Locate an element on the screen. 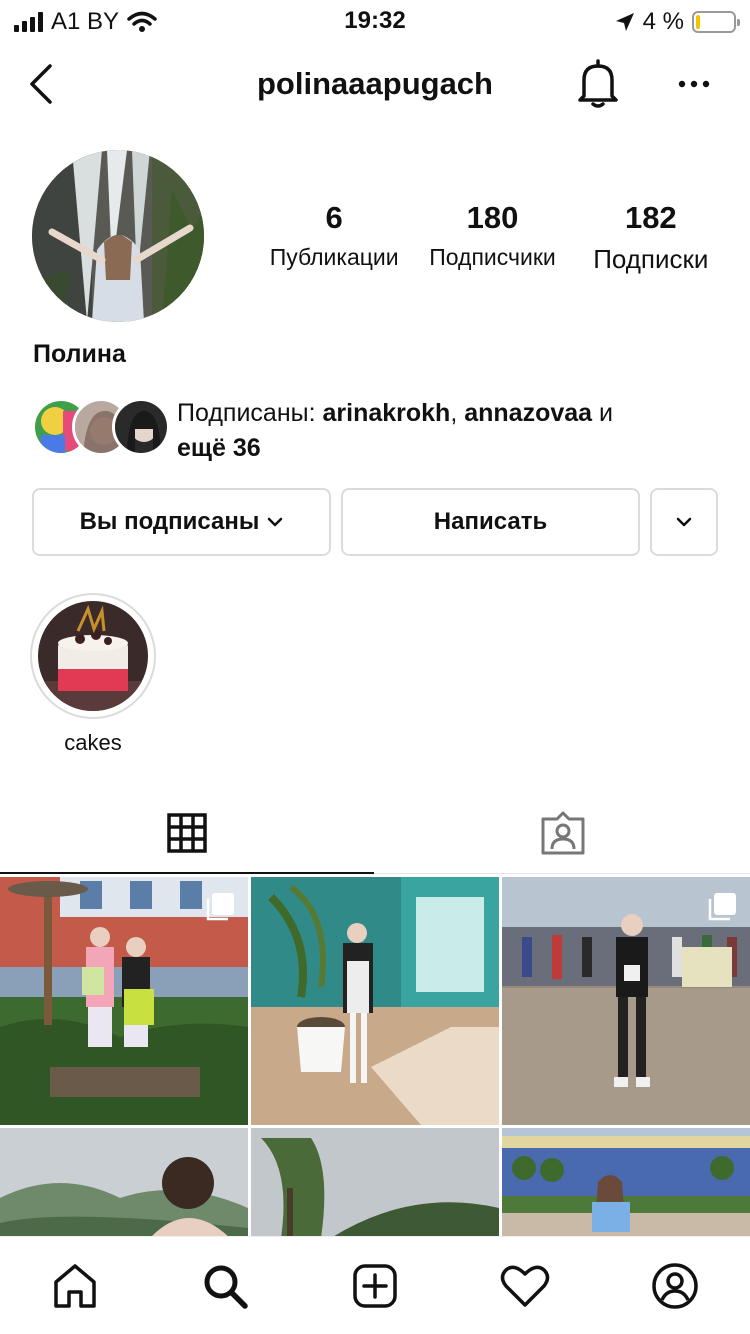 This screenshot has width=750, height=1334. nav-search is located at coordinates (225, 1285).